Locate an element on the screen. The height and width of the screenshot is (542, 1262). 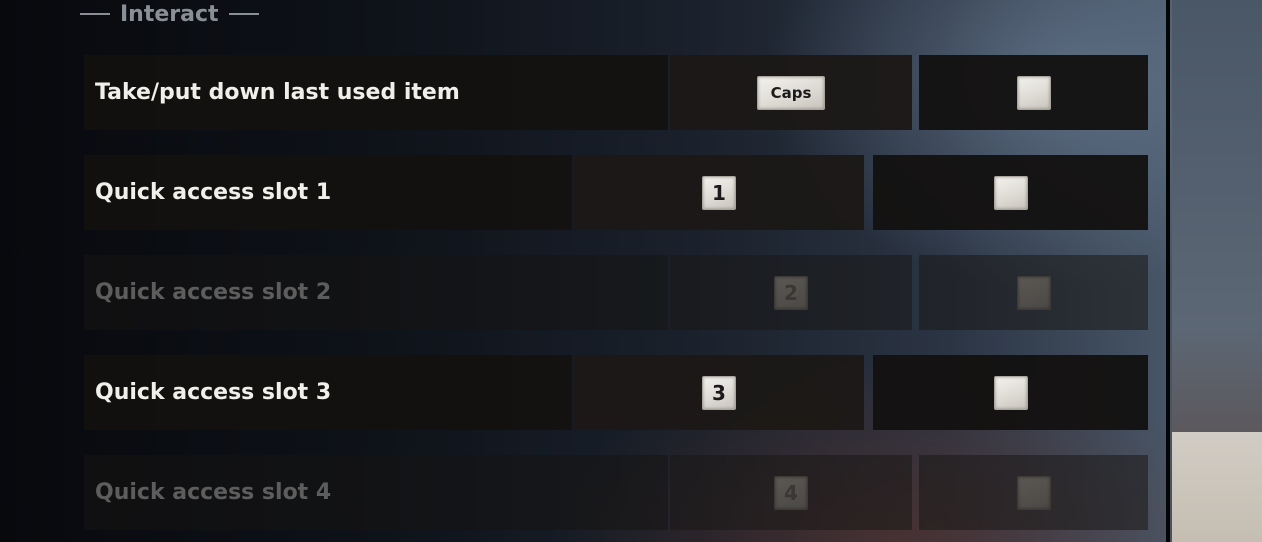
keycap: Caps is located at coordinates (791, 92).